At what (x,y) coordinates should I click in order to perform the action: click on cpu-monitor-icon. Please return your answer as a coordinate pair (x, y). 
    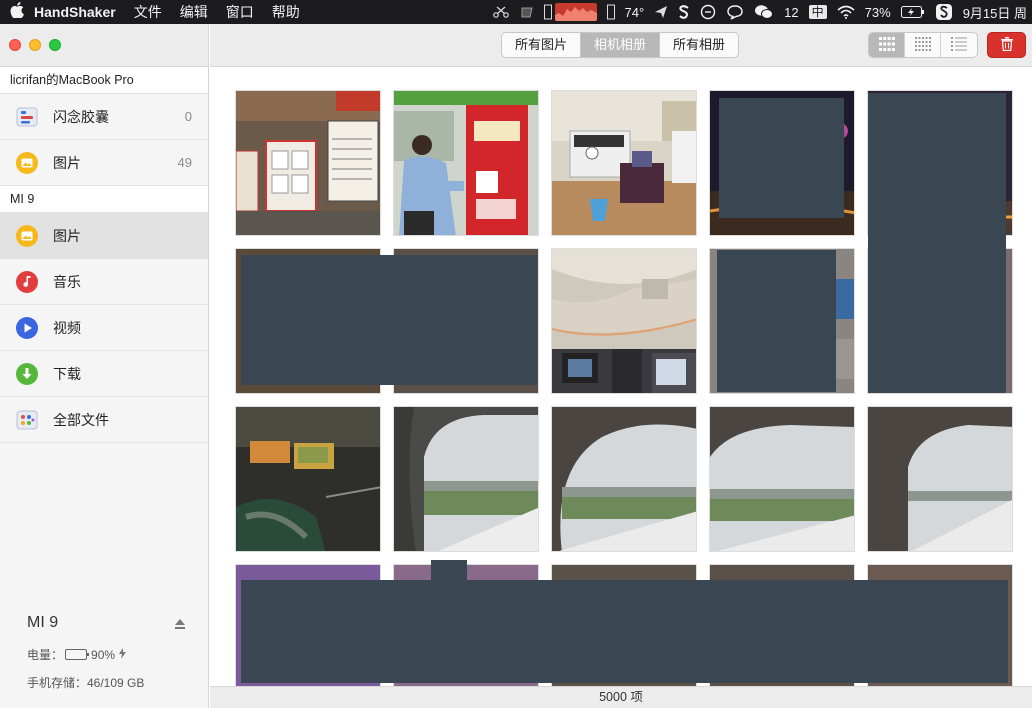
    Looking at the image, I should click on (570, 12).